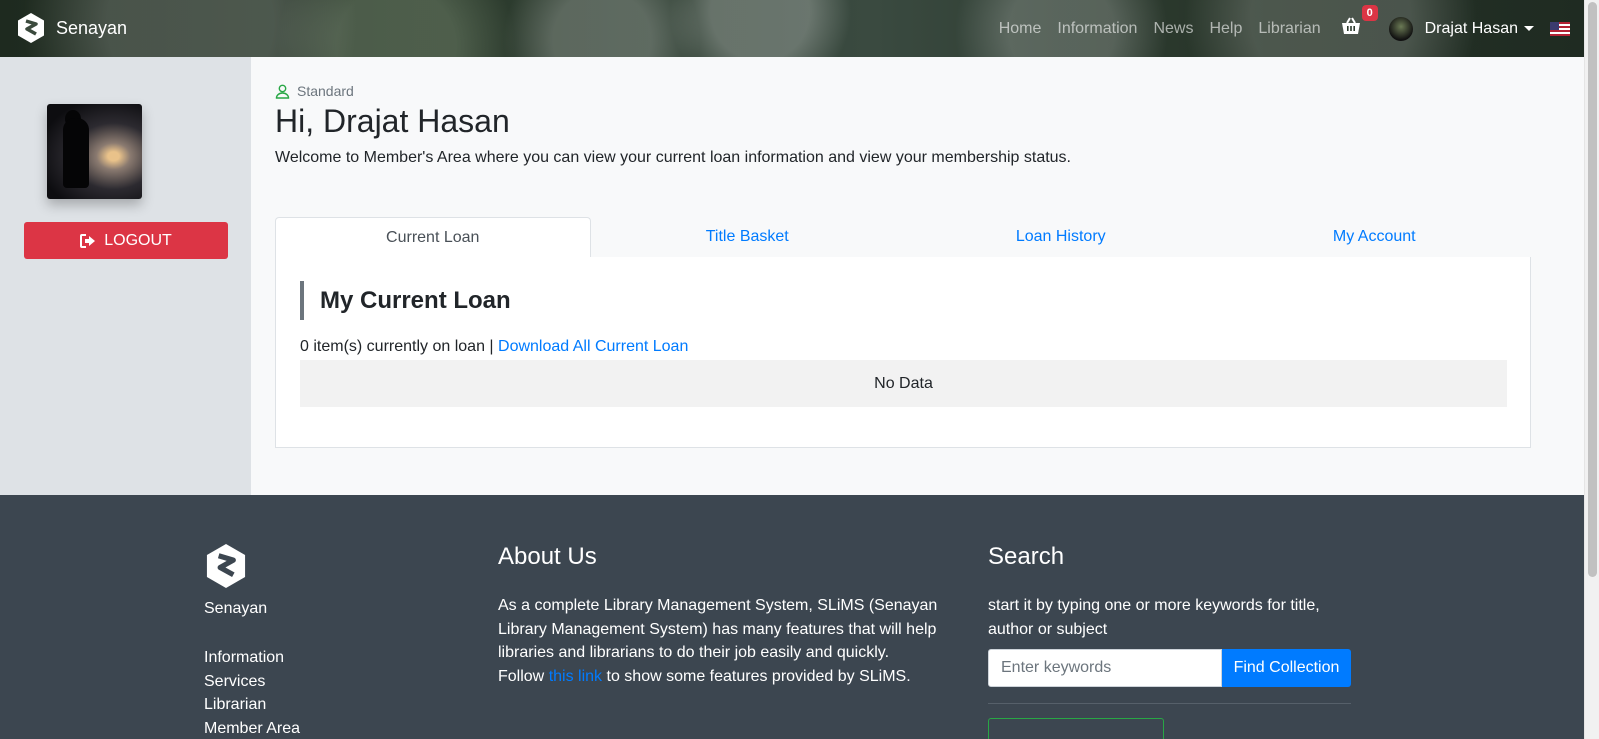 The image size is (1599, 739). What do you see at coordinates (392, 121) in the screenshot?
I see `page-title: Hi, Drajat Hasan` at bounding box center [392, 121].